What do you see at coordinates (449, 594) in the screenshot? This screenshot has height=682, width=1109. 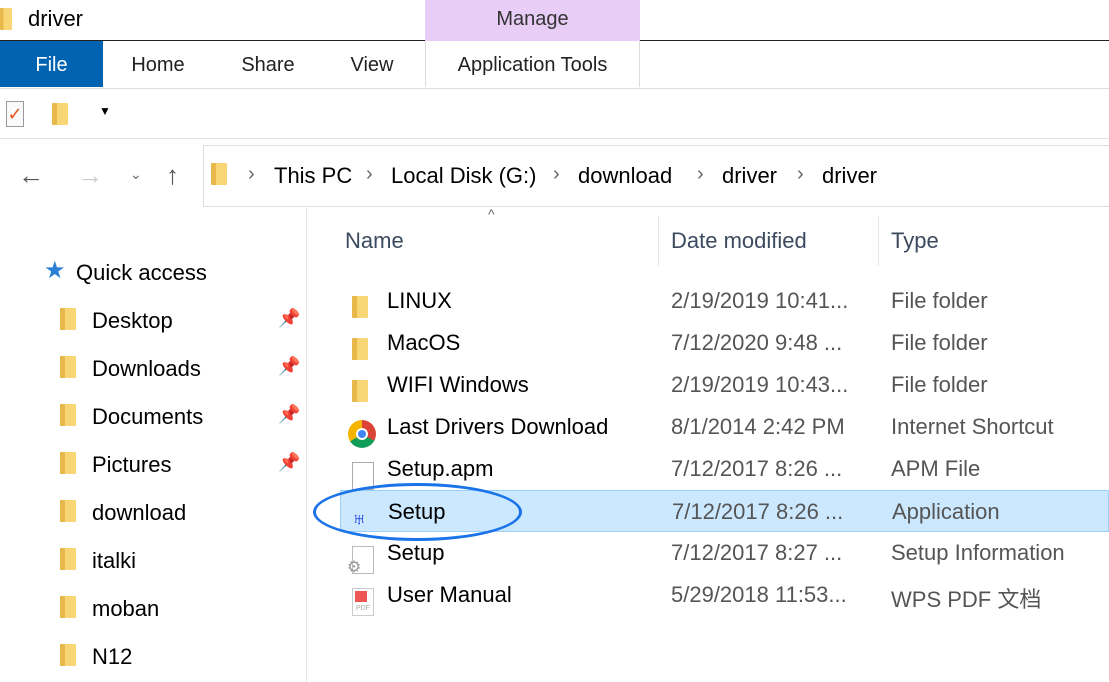 I see `file-name: User Manual` at bounding box center [449, 594].